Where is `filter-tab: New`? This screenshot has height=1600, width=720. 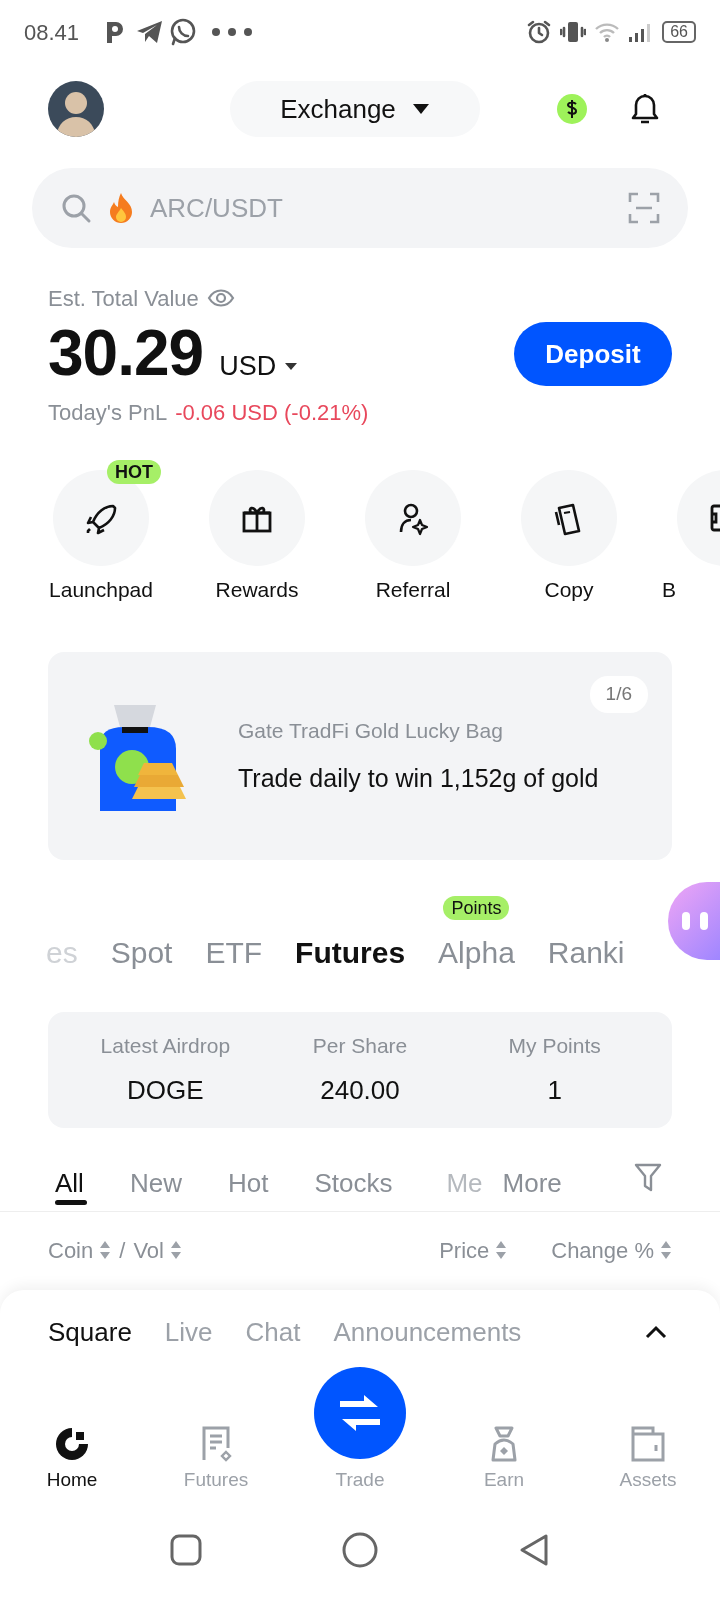 filter-tab: New is located at coordinates (155, 1177).